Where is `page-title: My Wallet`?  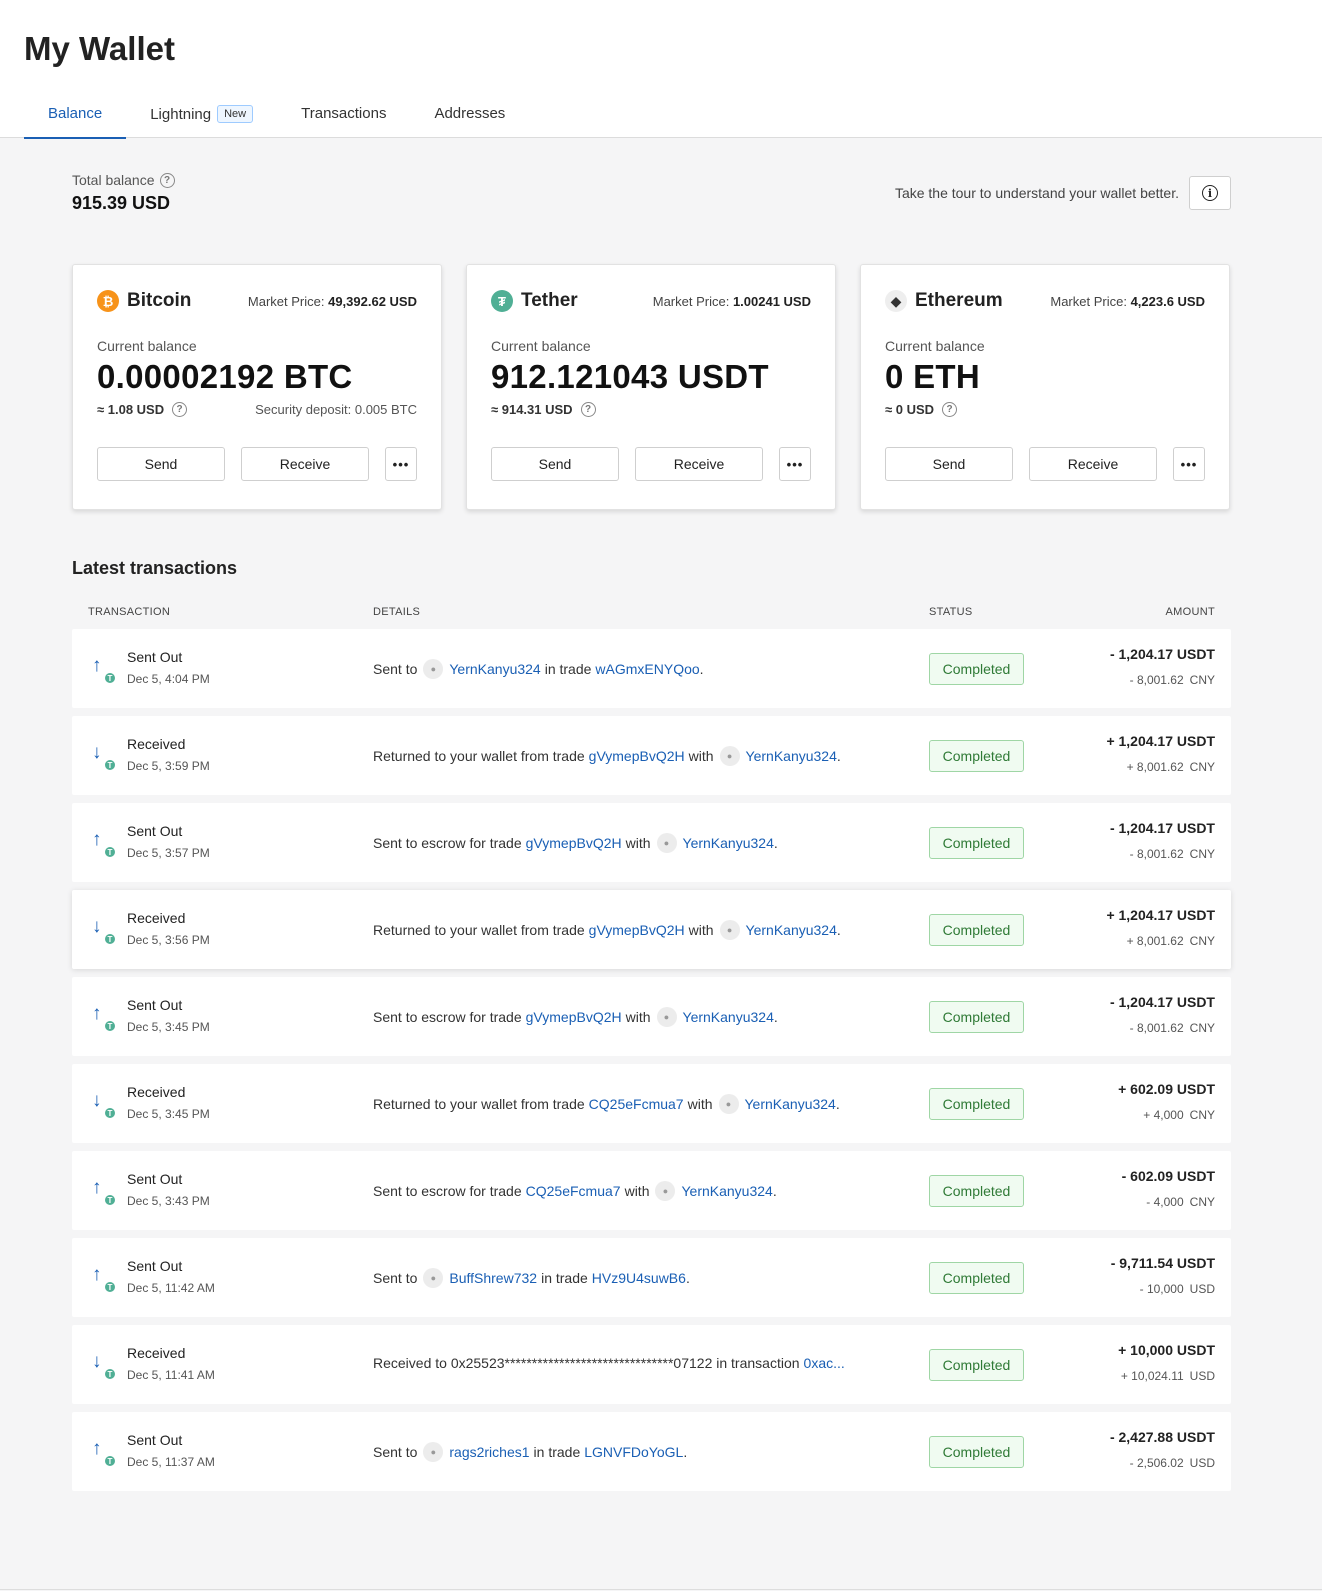
page-title: My Wallet is located at coordinates (99, 48).